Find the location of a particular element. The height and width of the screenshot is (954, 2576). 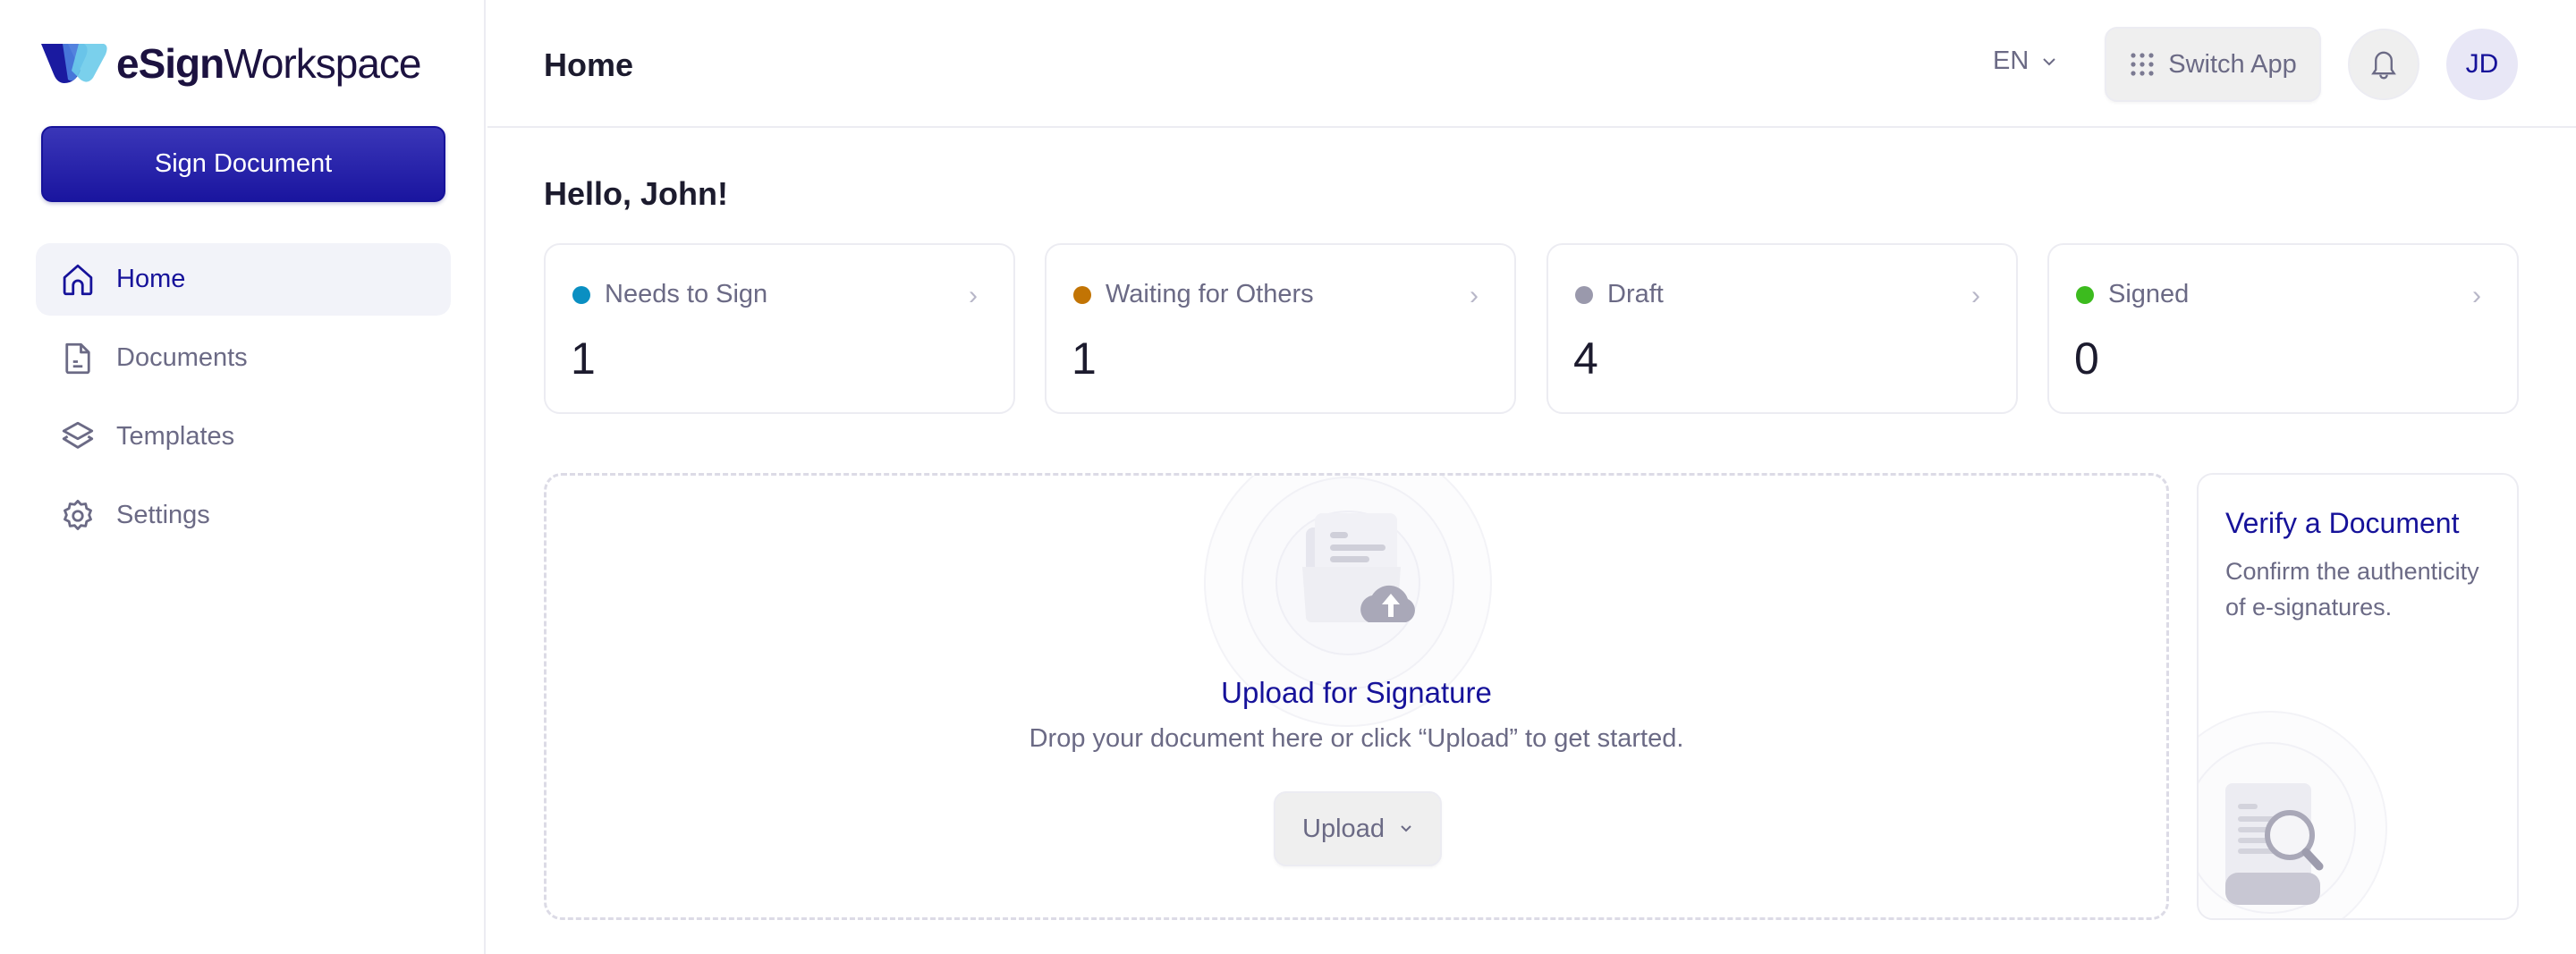

sidebar-nav: Home Documents Templates Settings is located at coordinates (243, 400).